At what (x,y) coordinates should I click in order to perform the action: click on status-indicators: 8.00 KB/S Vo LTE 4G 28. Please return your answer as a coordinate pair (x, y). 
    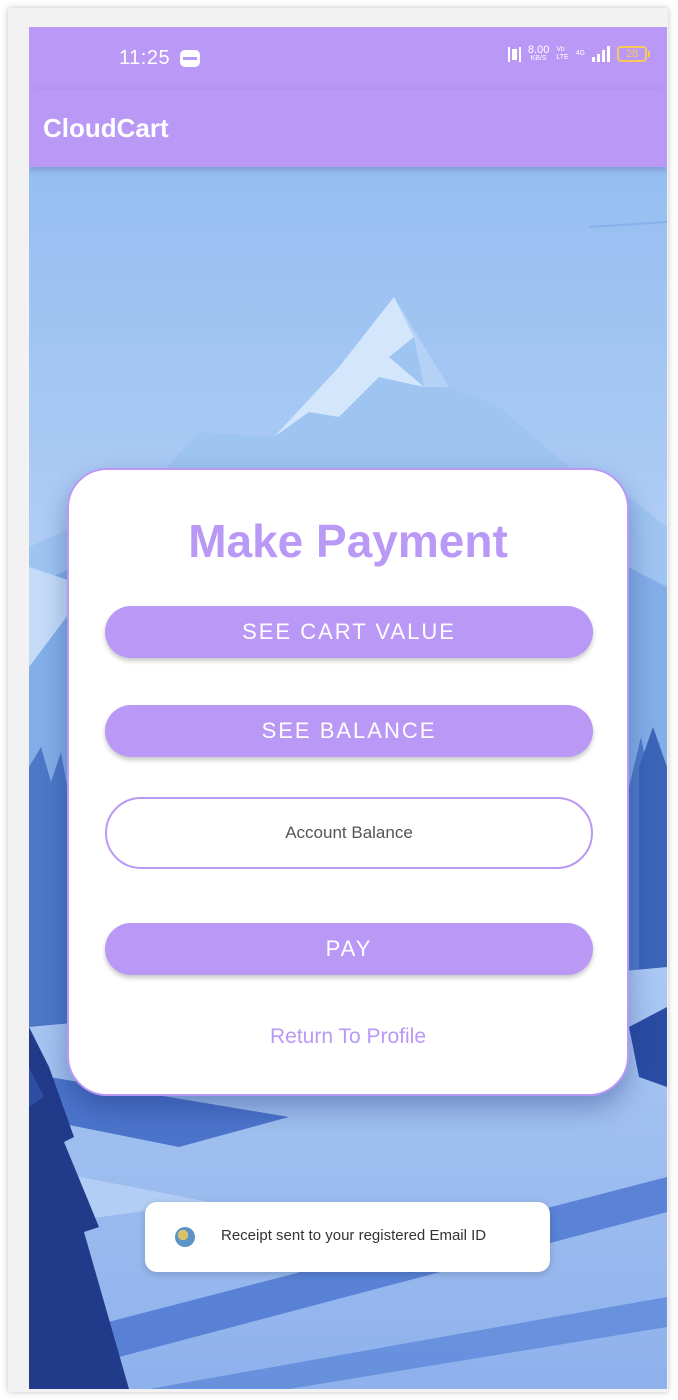
    Looking at the image, I should click on (578, 54).